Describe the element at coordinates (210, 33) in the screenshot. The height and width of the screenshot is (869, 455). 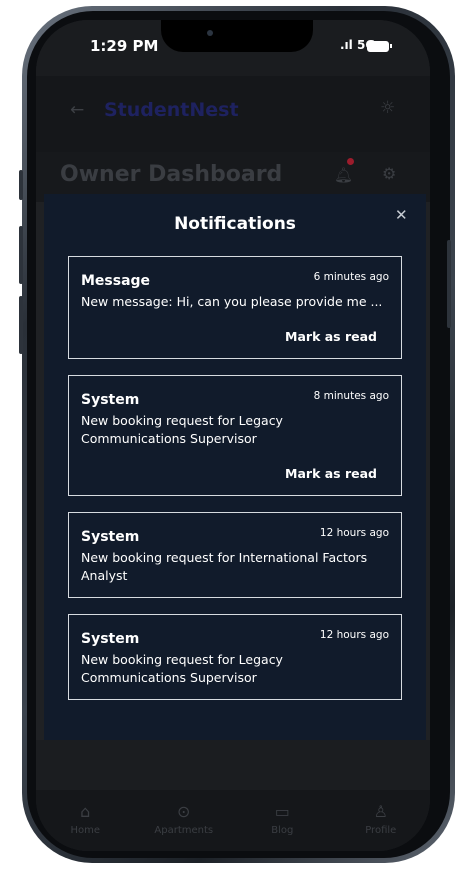
I see `camera-icon` at that location.